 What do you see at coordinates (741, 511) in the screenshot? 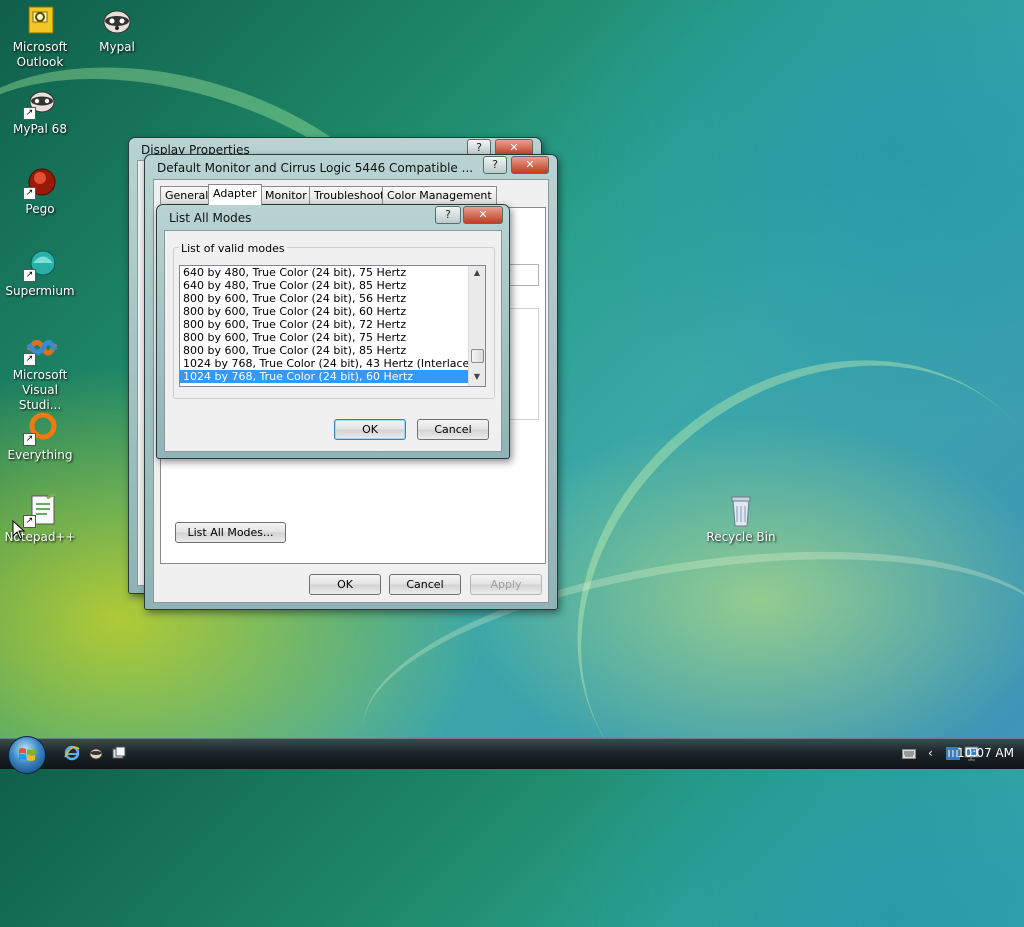
I see `recycle-bin-icon` at bounding box center [741, 511].